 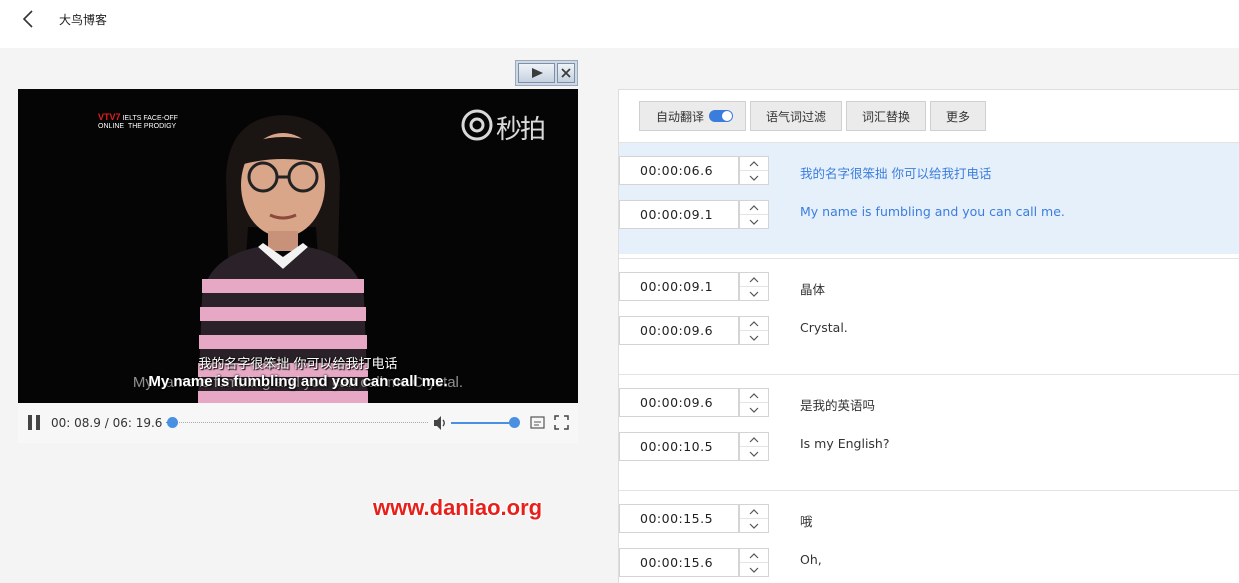 I want to click on end-time-field: 00:00:10.5, so click(x=679, y=446).